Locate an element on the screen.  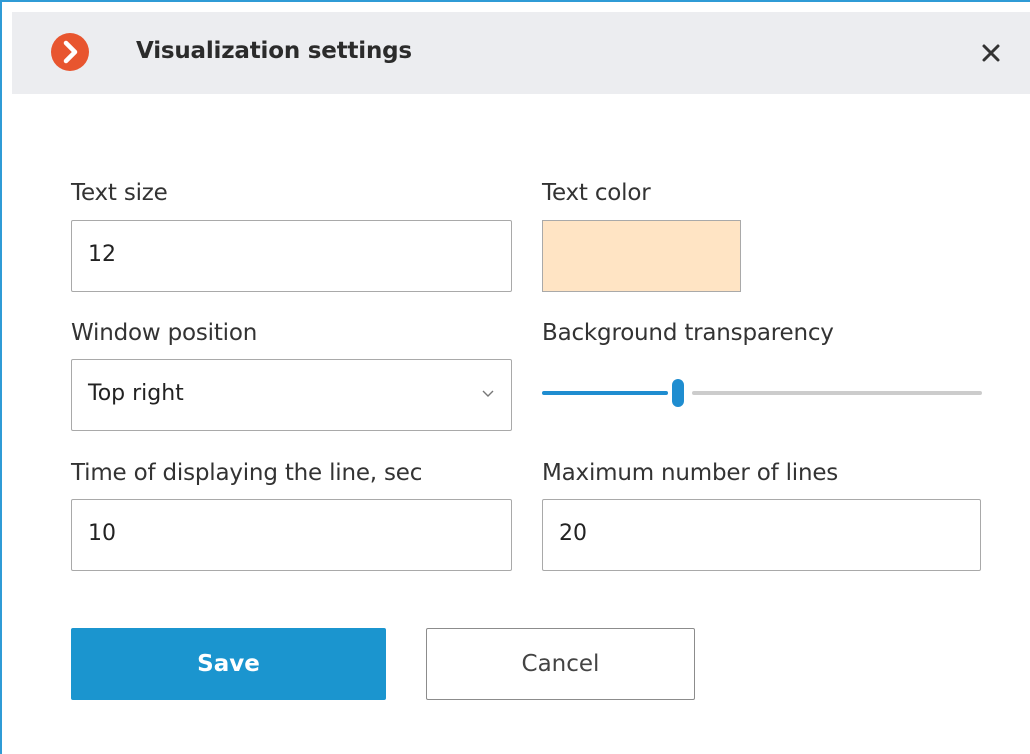
dialog-title: Visualization settings is located at coordinates (274, 51).